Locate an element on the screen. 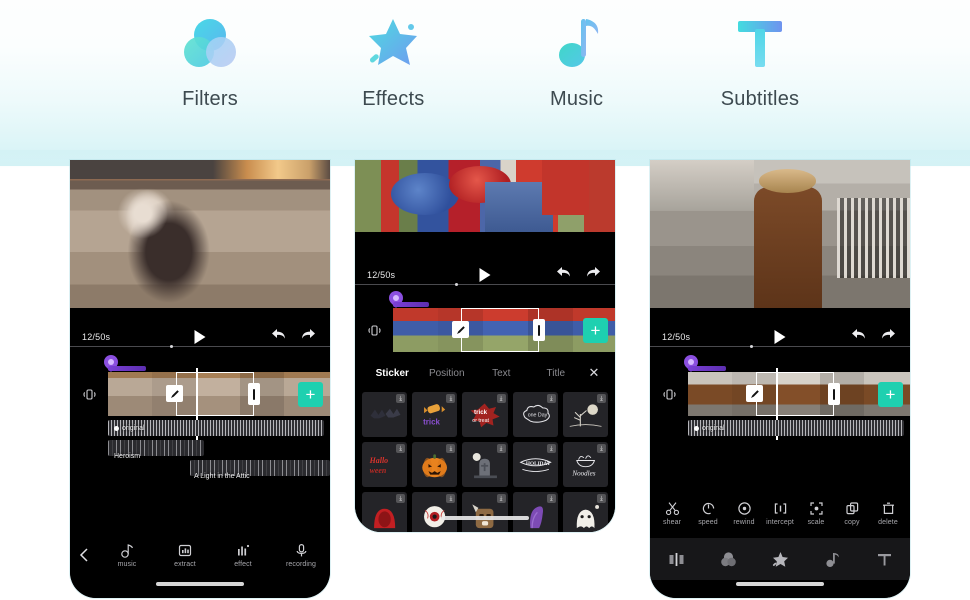 Image resolution: width=970 pixels, height=600 pixels. sticker-halloween-text: ⤓ Hallo ween is located at coordinates (385, 465).